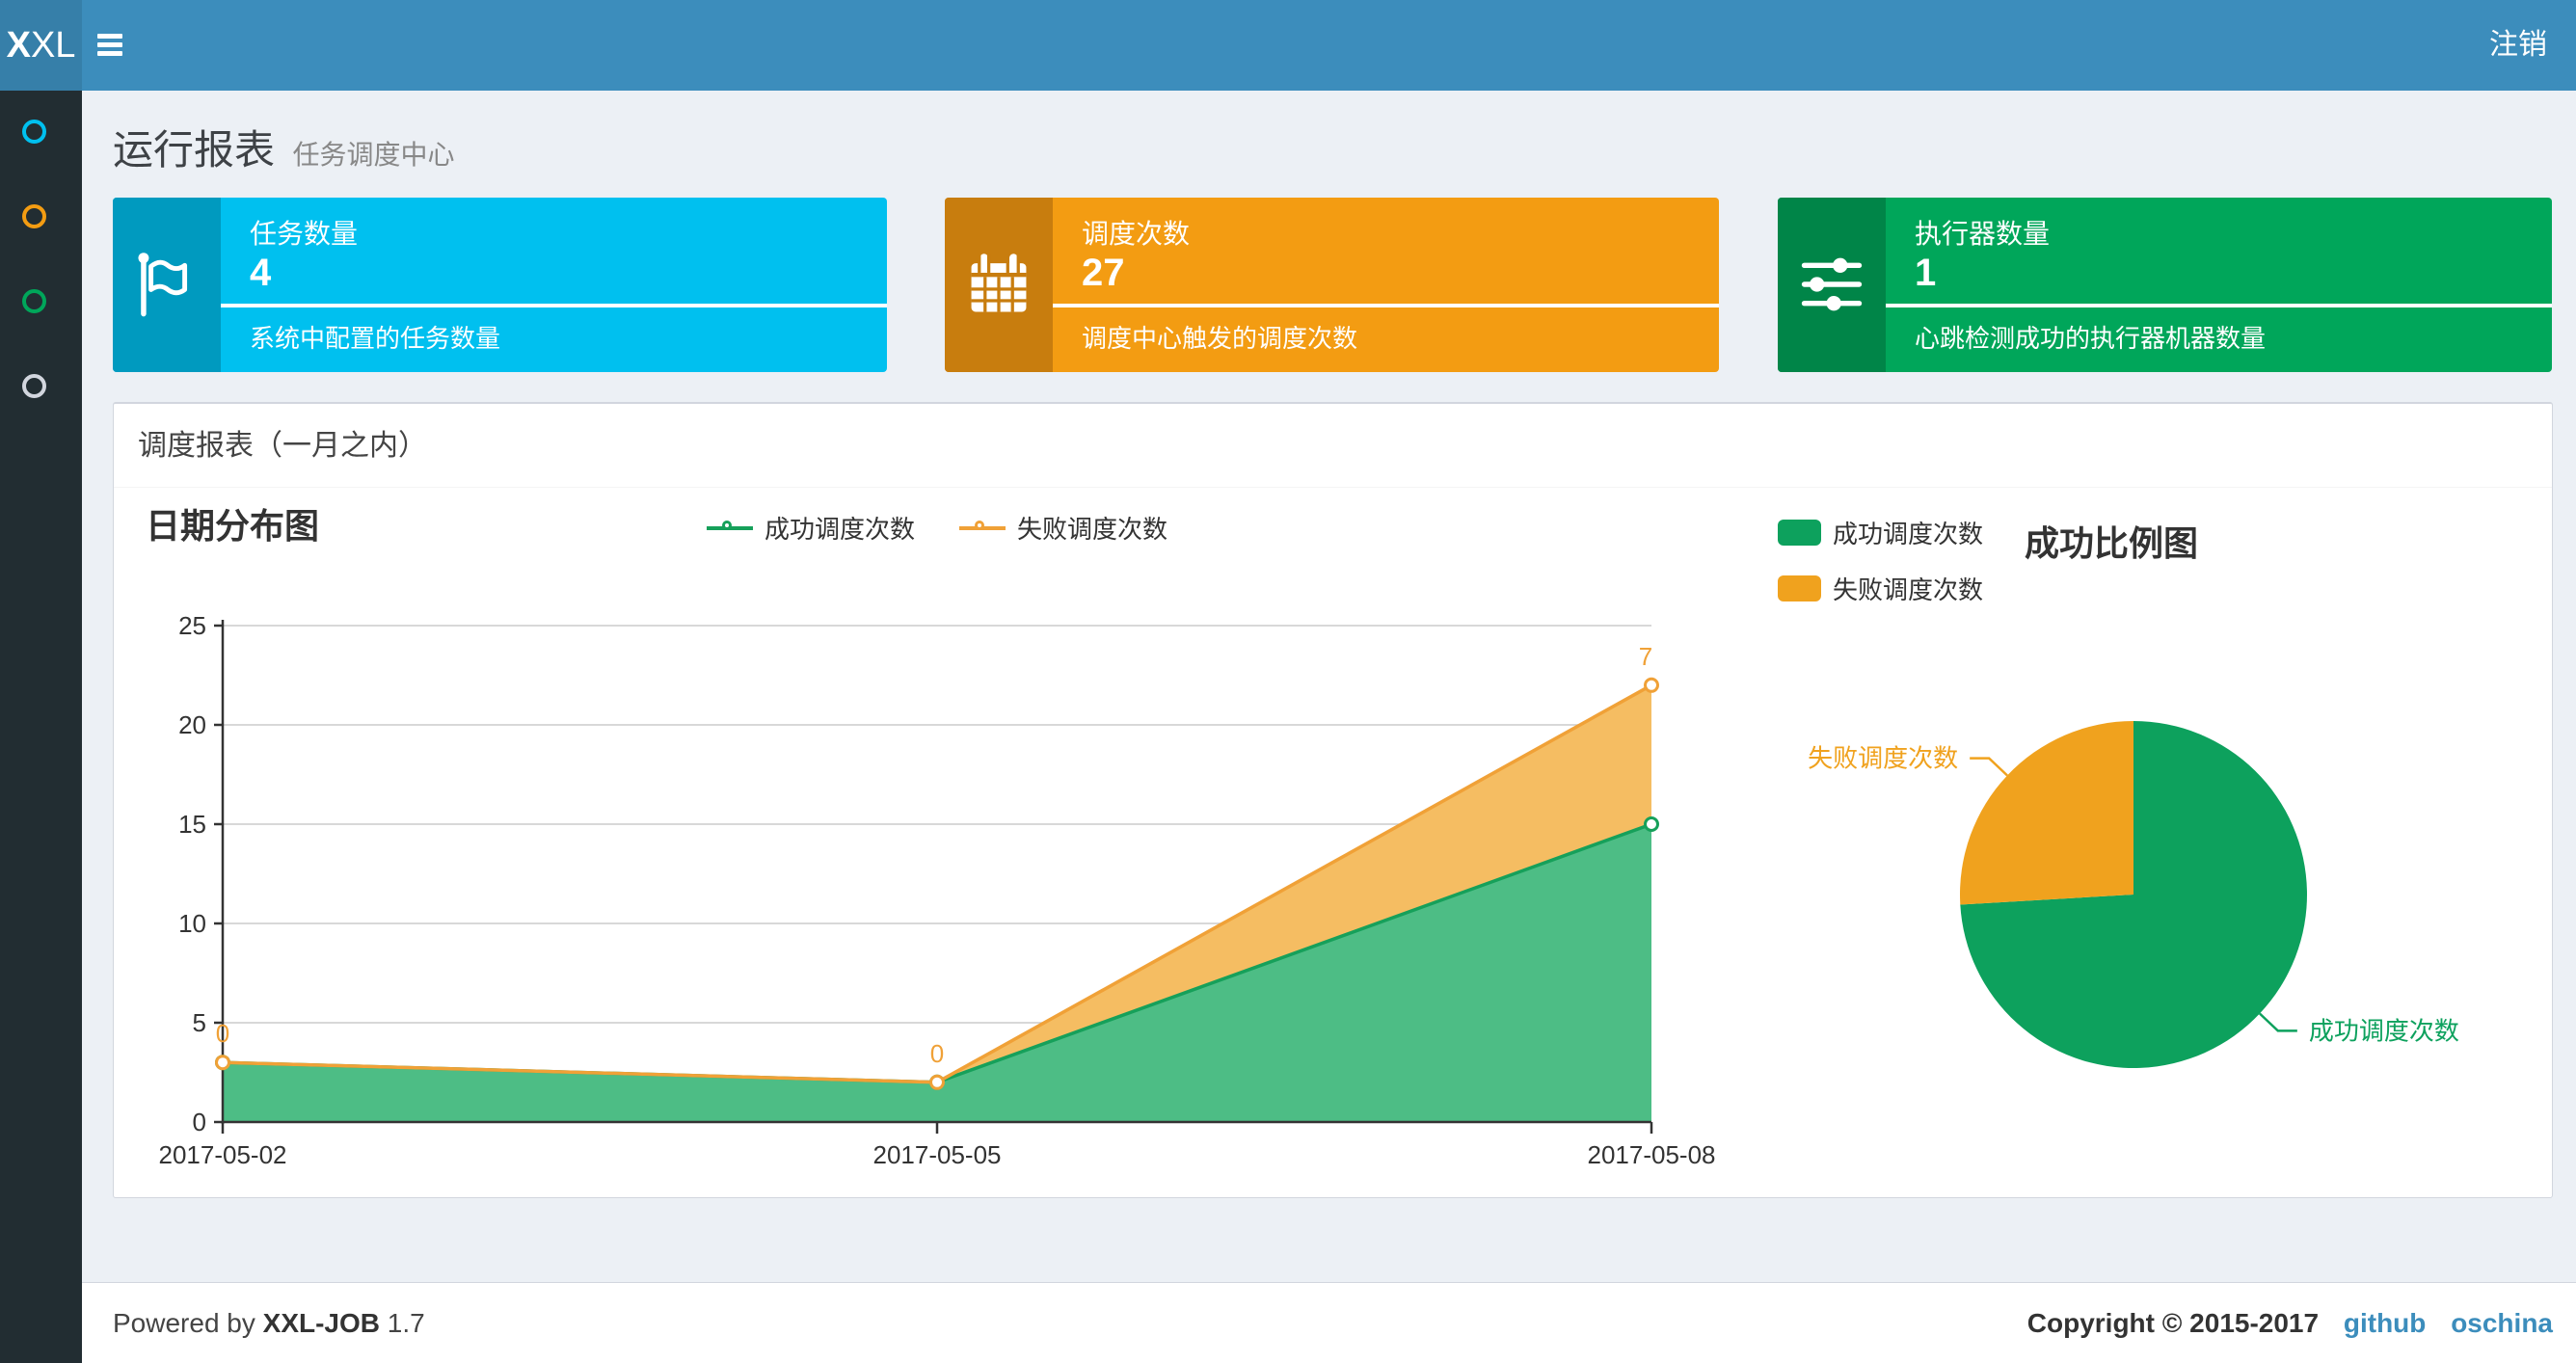 This screenshot has width=2576, height=1363. I want to click on svg-text: 成功调度次数, so click(2384, 1030).